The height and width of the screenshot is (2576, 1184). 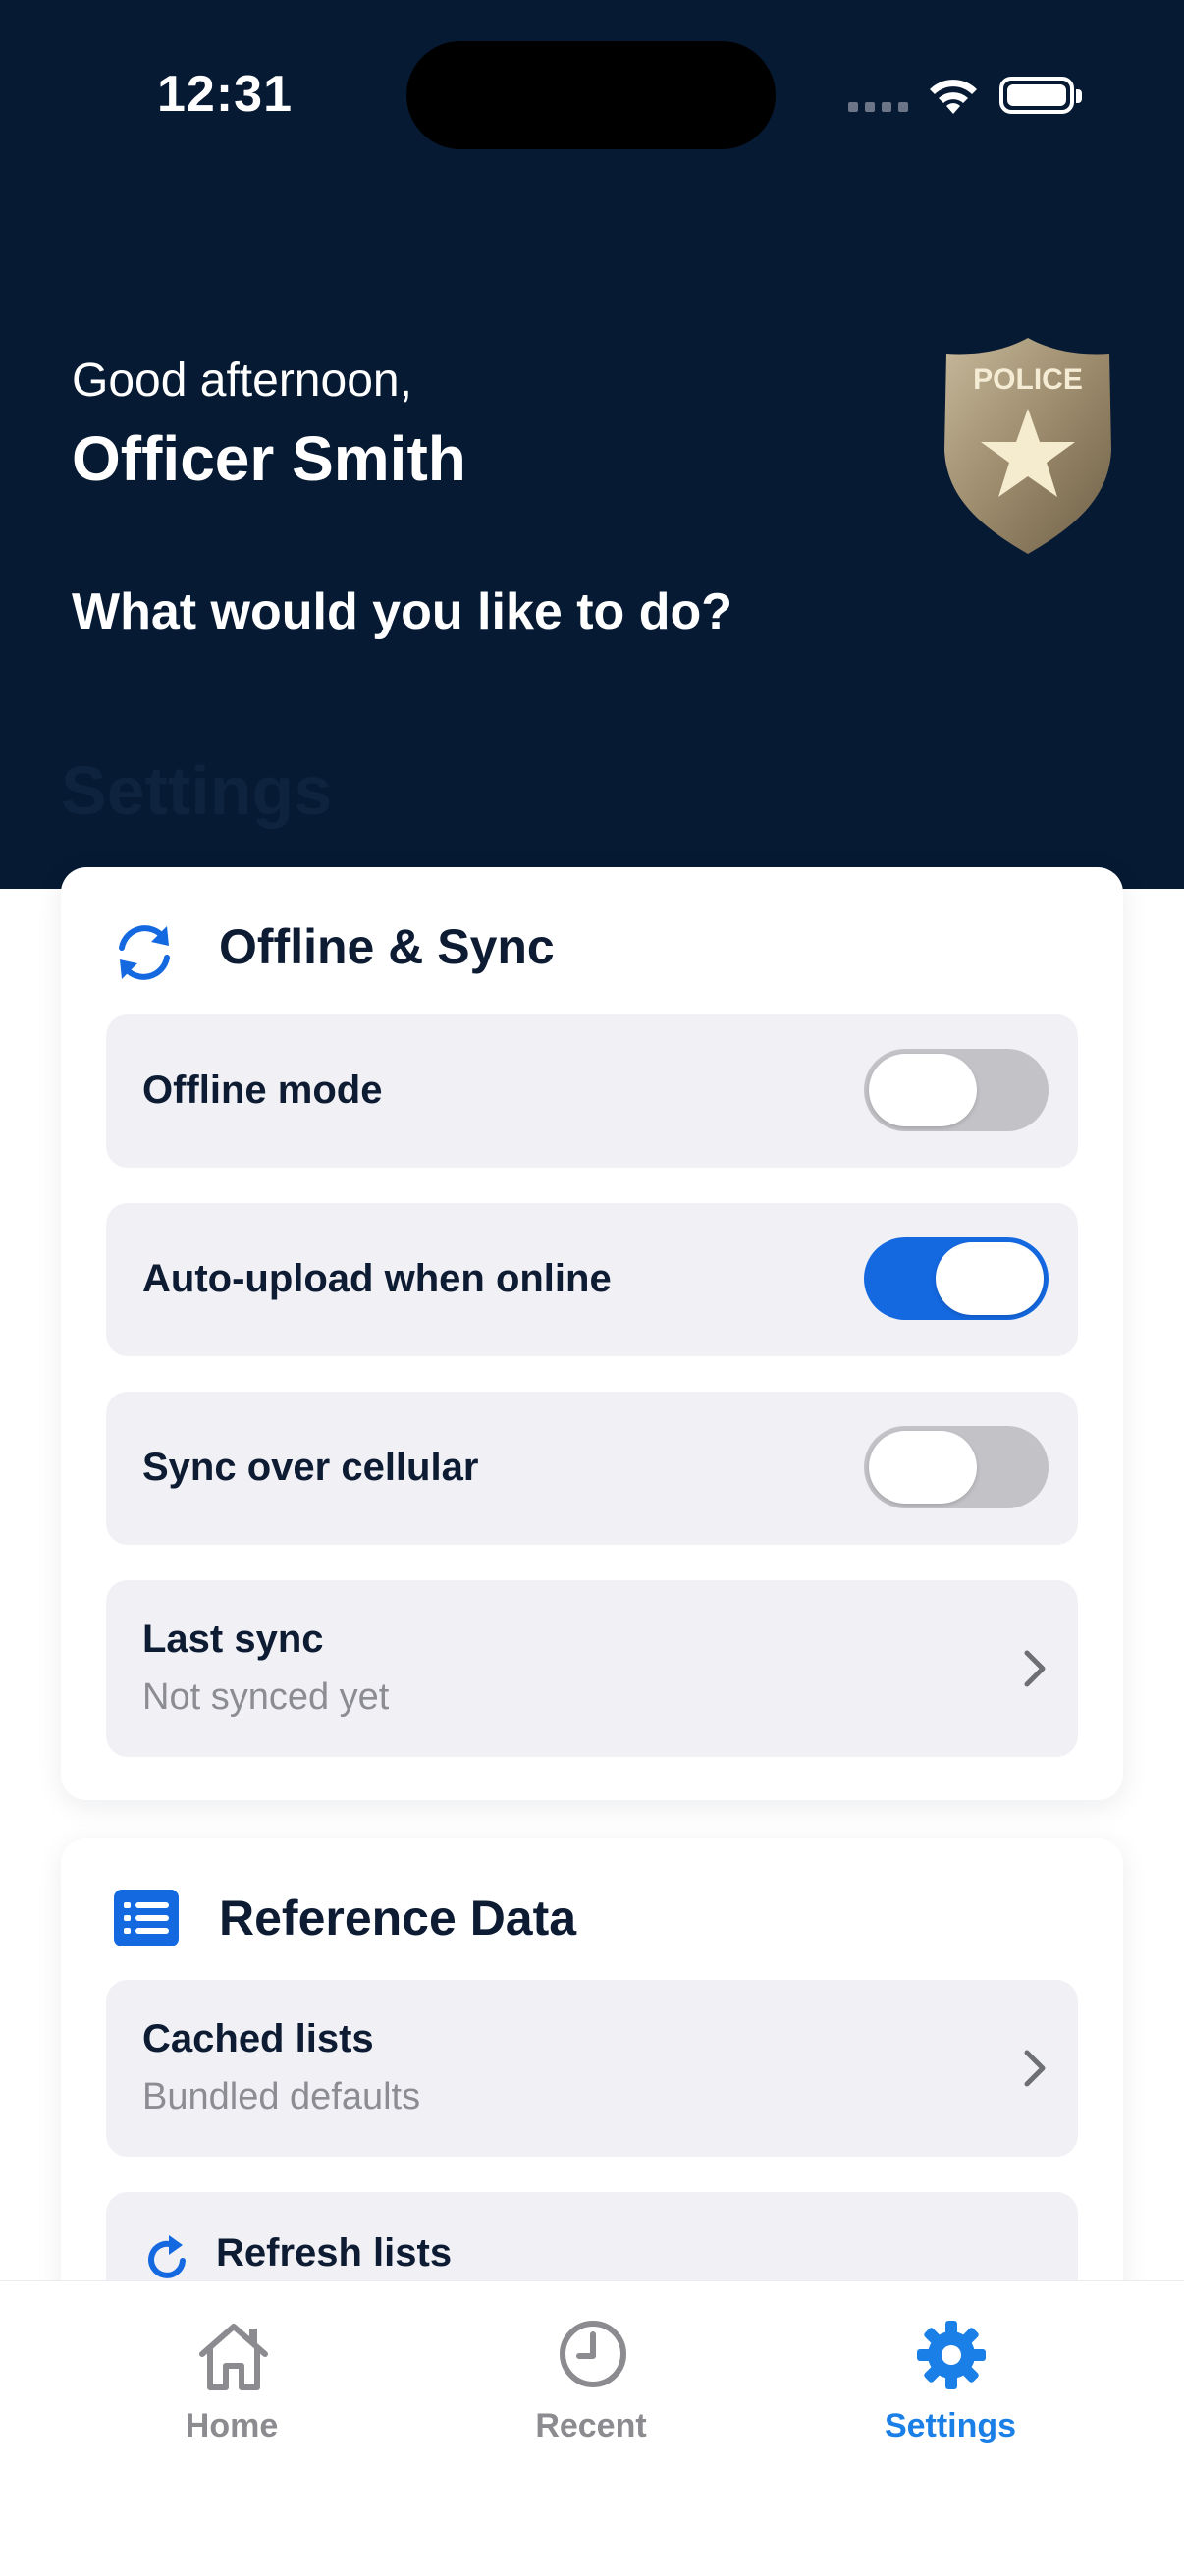 What do you see at coordinates (592, 2068) in the screenshot?
I see `cached-lists-row: Cached lists Bundled defaults` at bounding box center [592, 2068].